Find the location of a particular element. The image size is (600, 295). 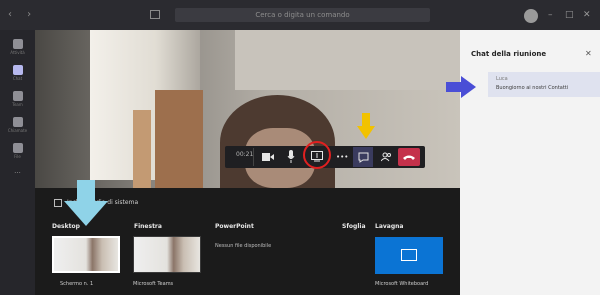

search-input: Cerca o digita un comando is located at coordinates (302, 15).